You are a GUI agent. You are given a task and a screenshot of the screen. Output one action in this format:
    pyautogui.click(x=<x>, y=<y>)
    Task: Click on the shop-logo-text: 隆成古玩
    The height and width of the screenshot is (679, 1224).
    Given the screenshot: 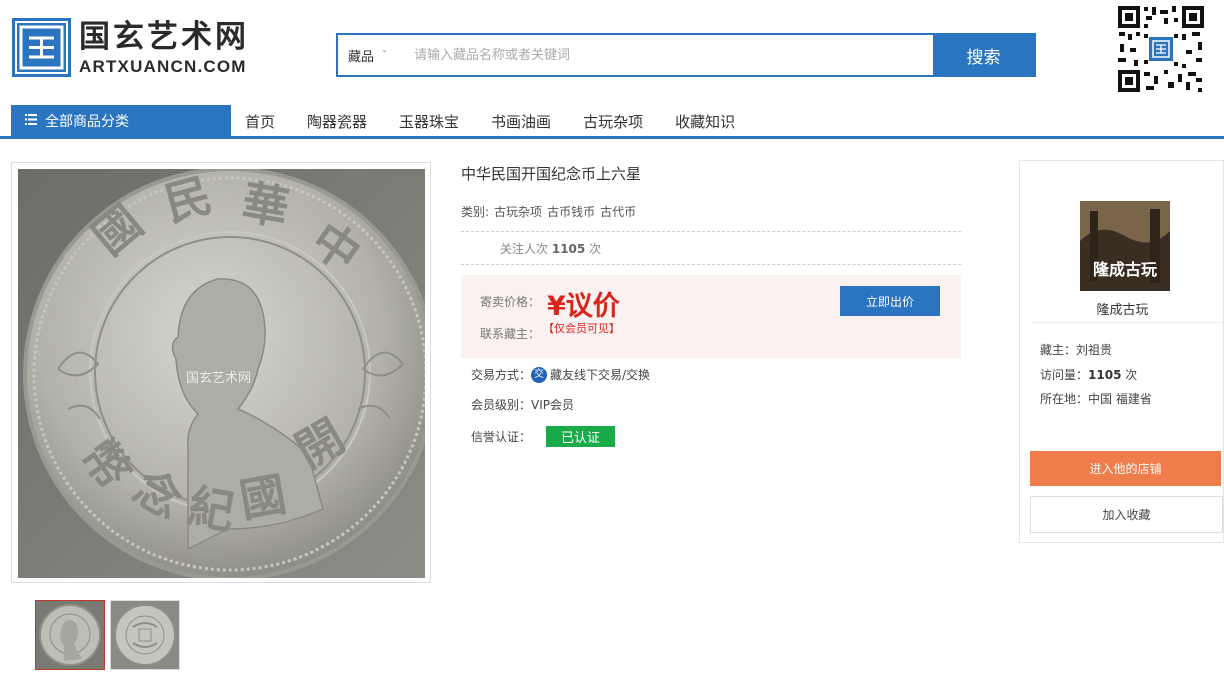 What is the action you would take?
    pyautogui.click(x=1124, y=269)
    